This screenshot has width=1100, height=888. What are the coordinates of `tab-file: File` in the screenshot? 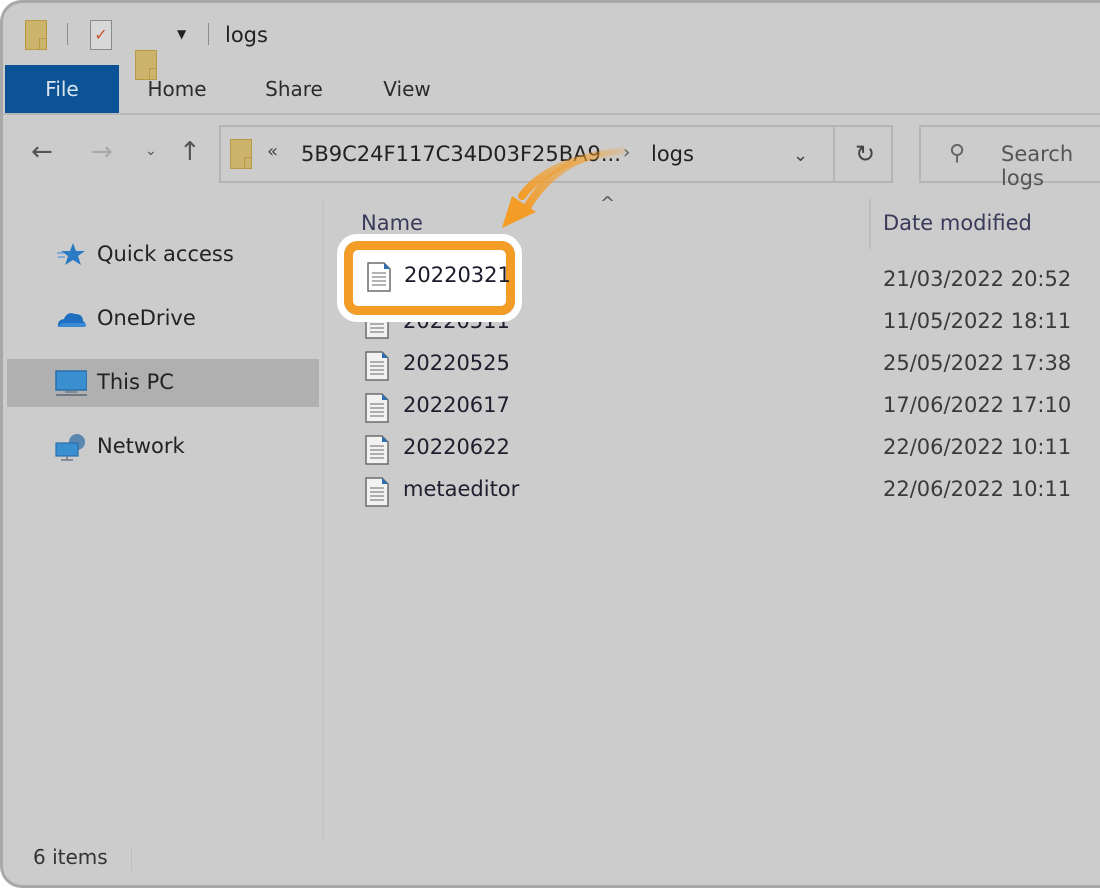 It's located at (62, 89).